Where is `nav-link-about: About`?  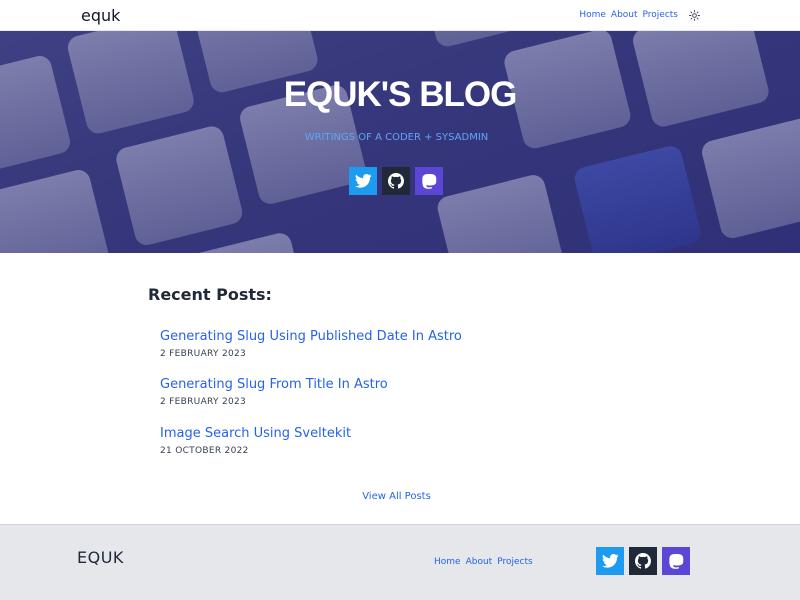 nav-link-about: About is located at coordinates (624, 15).